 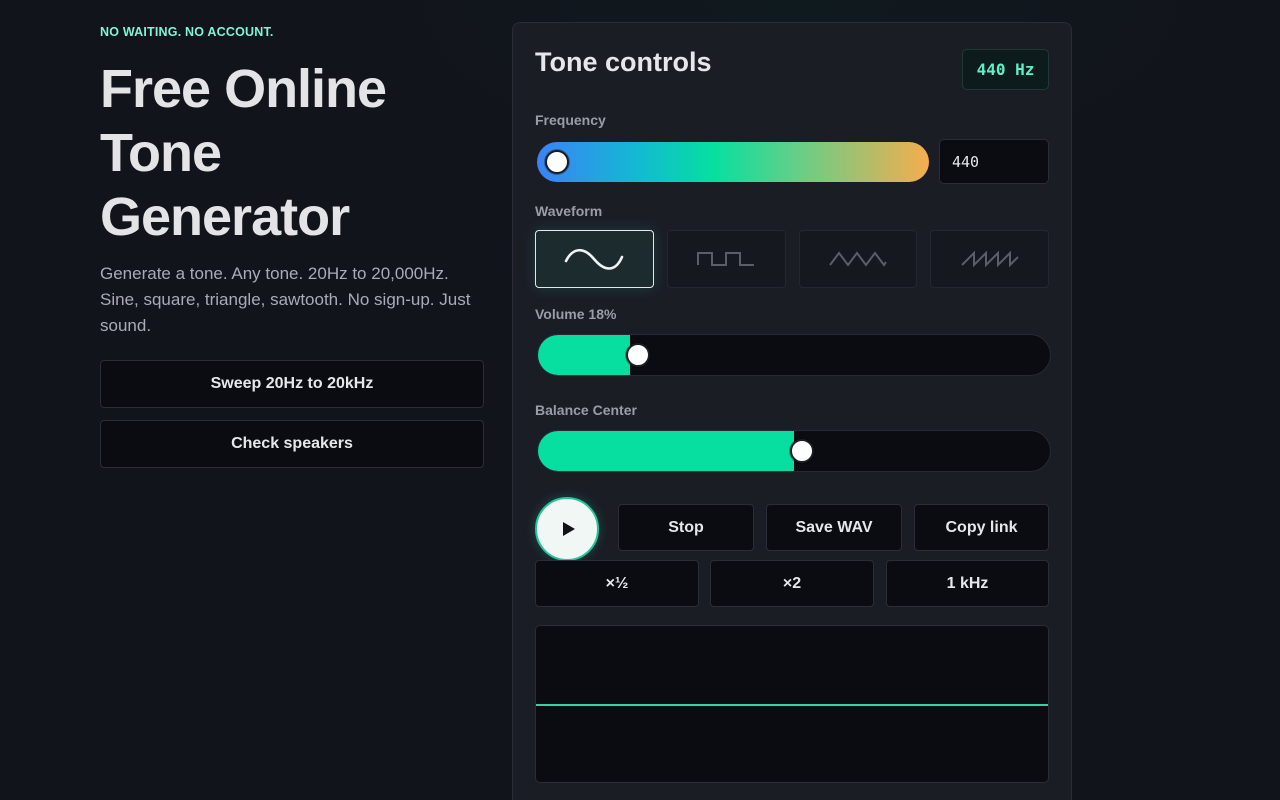 I want to click on sine-wave-icon, so click(x=594, y=259).